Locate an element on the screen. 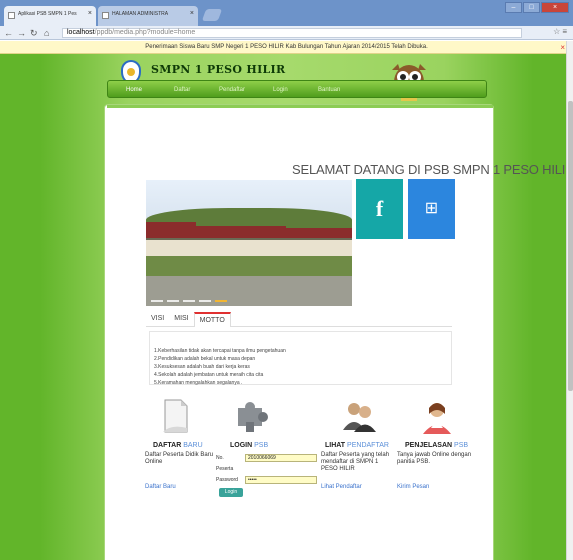 Image resolution: width=573 pixels, height=560 pixels. tab-title: HALAMAN ADMINISTRA is located at coordinates (140, 14).